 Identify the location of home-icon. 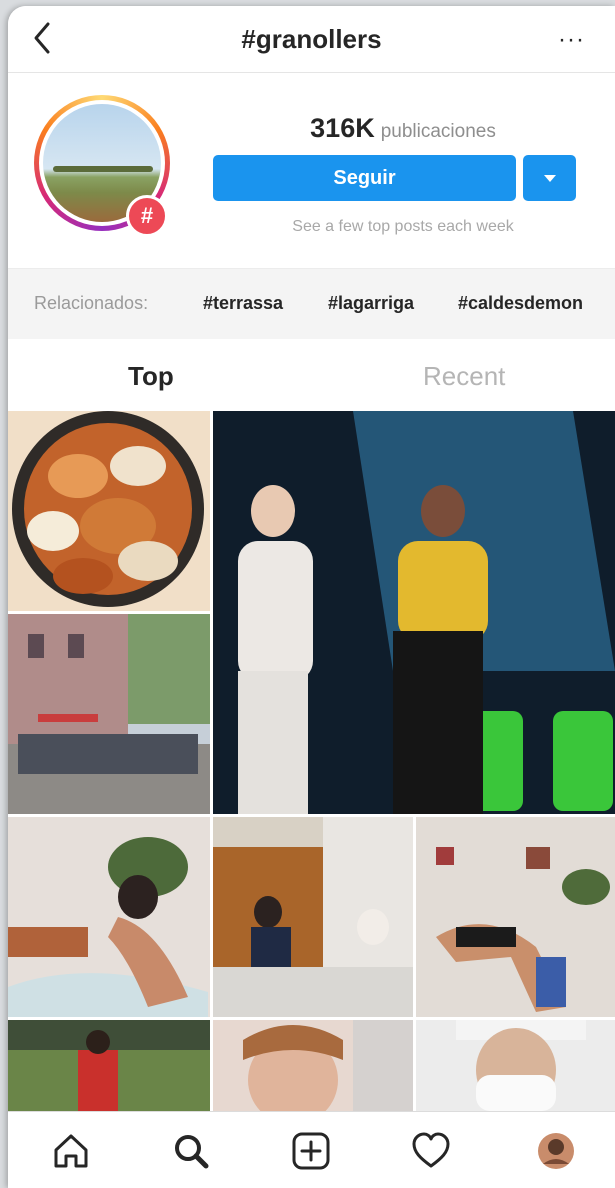
(71, 1151).